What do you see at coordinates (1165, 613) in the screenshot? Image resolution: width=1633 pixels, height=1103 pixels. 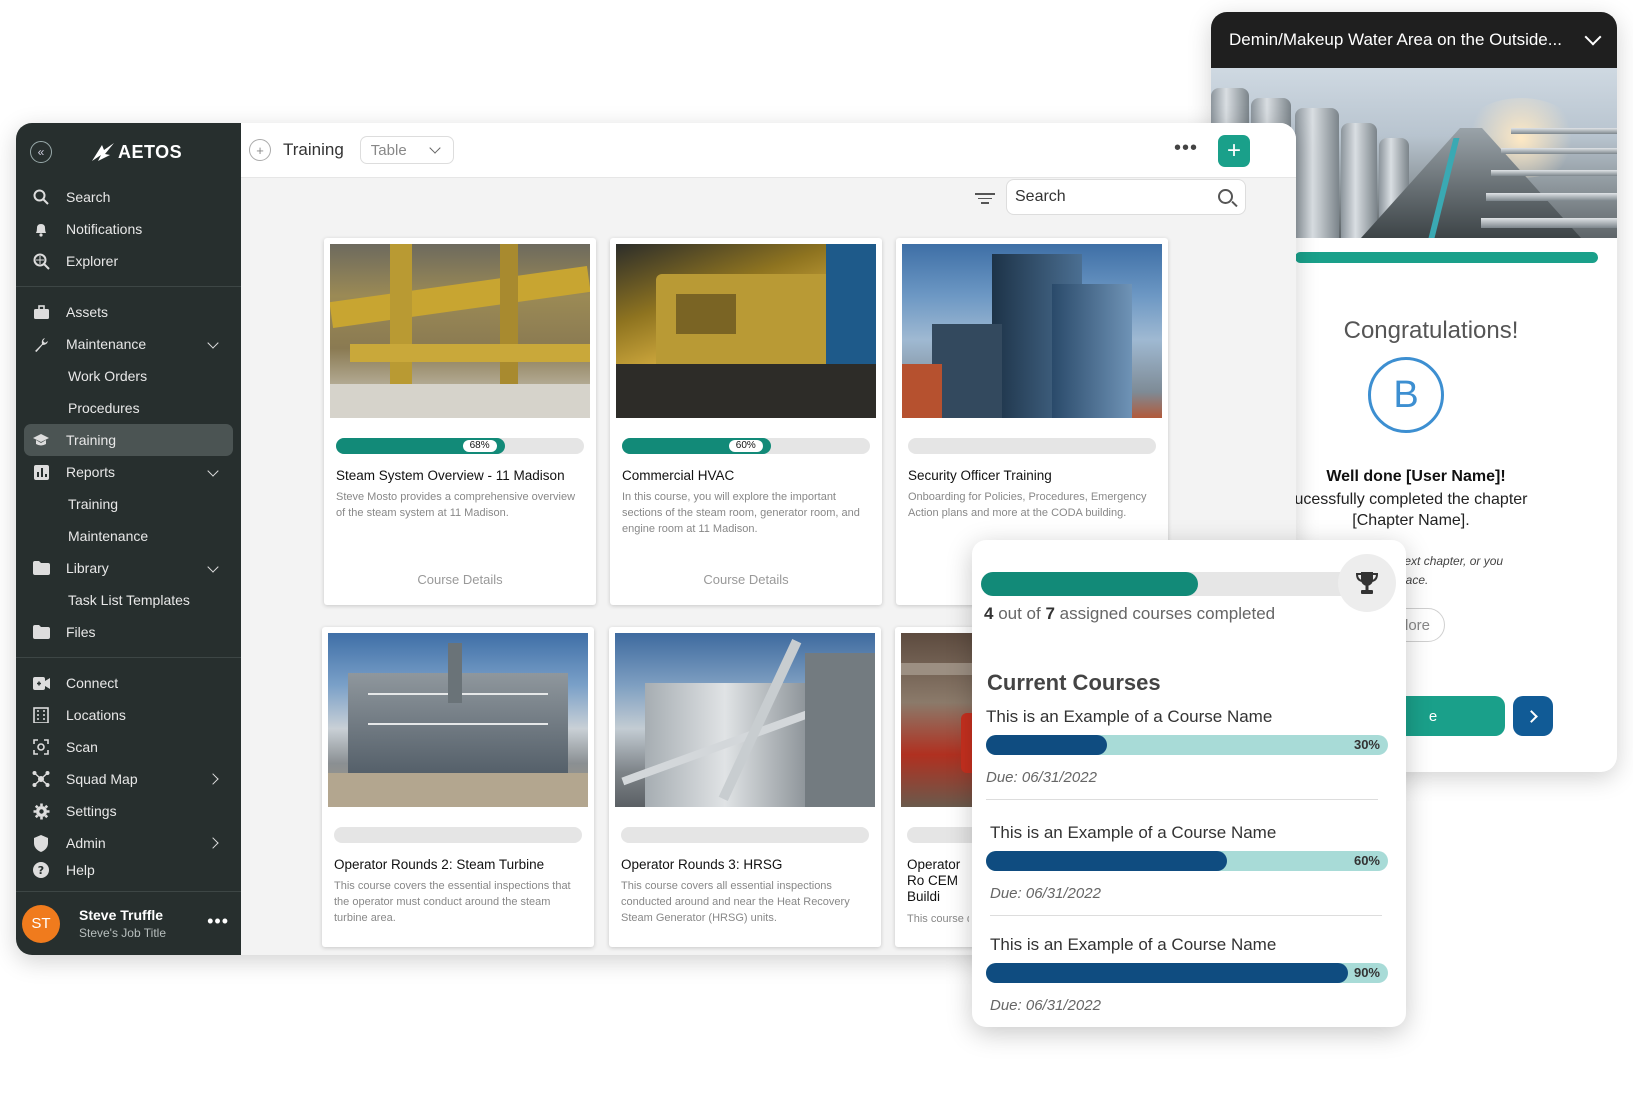 I see `summary-end: assigned courses completed` at bounding box center [1165, 613].